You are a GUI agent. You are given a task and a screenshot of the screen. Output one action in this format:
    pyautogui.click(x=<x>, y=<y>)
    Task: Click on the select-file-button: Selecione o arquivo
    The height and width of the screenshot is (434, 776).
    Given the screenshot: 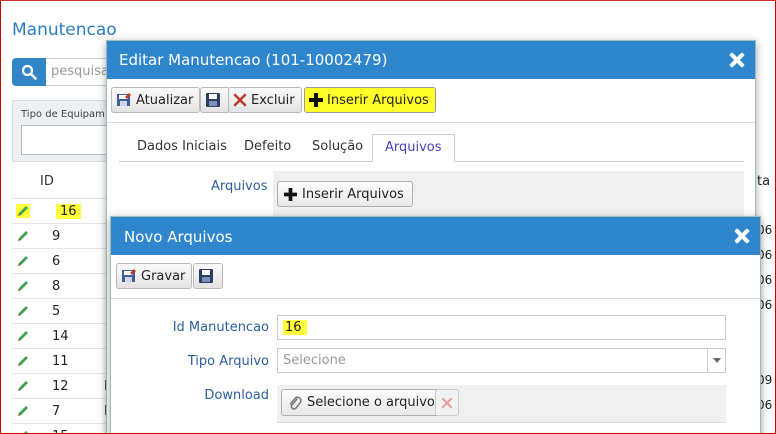 What is the action you would take?
    pyautogui.click(x=361, y=402)
    